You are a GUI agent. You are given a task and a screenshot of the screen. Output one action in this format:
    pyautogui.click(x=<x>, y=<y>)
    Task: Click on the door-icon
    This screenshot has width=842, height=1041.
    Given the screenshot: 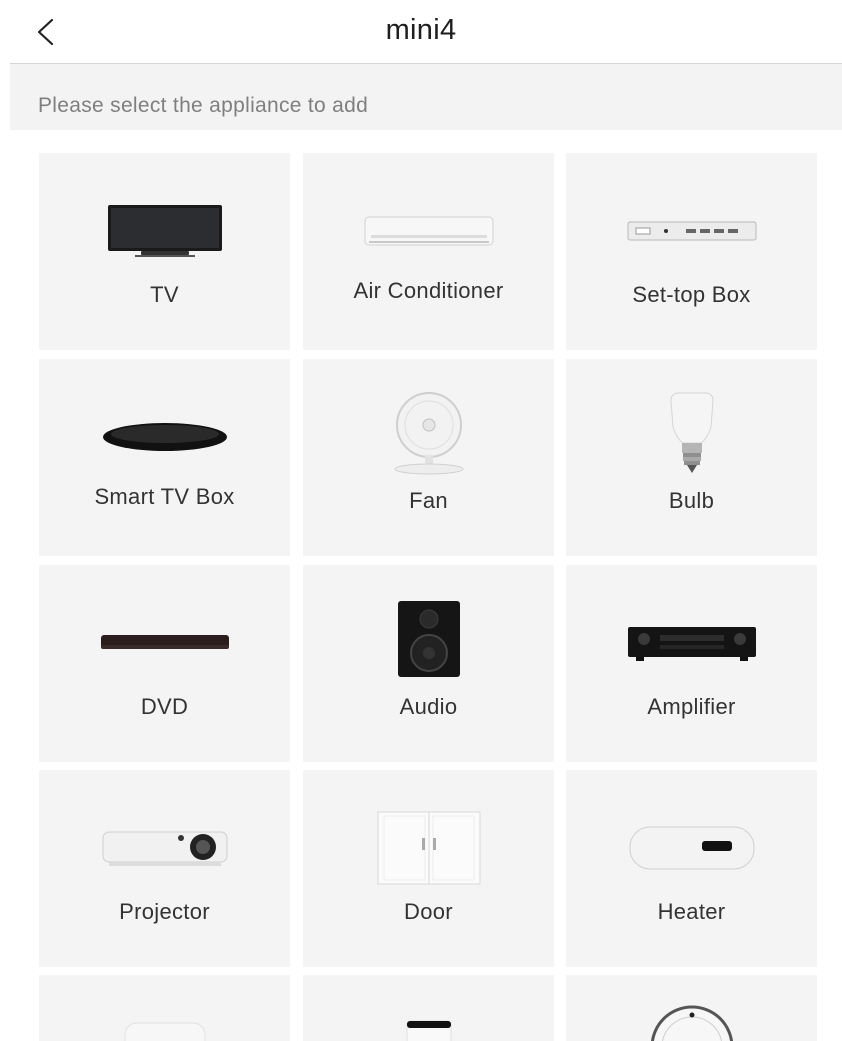 What is the action you would take?
    pyautogui.click(x=428, y=848)
    